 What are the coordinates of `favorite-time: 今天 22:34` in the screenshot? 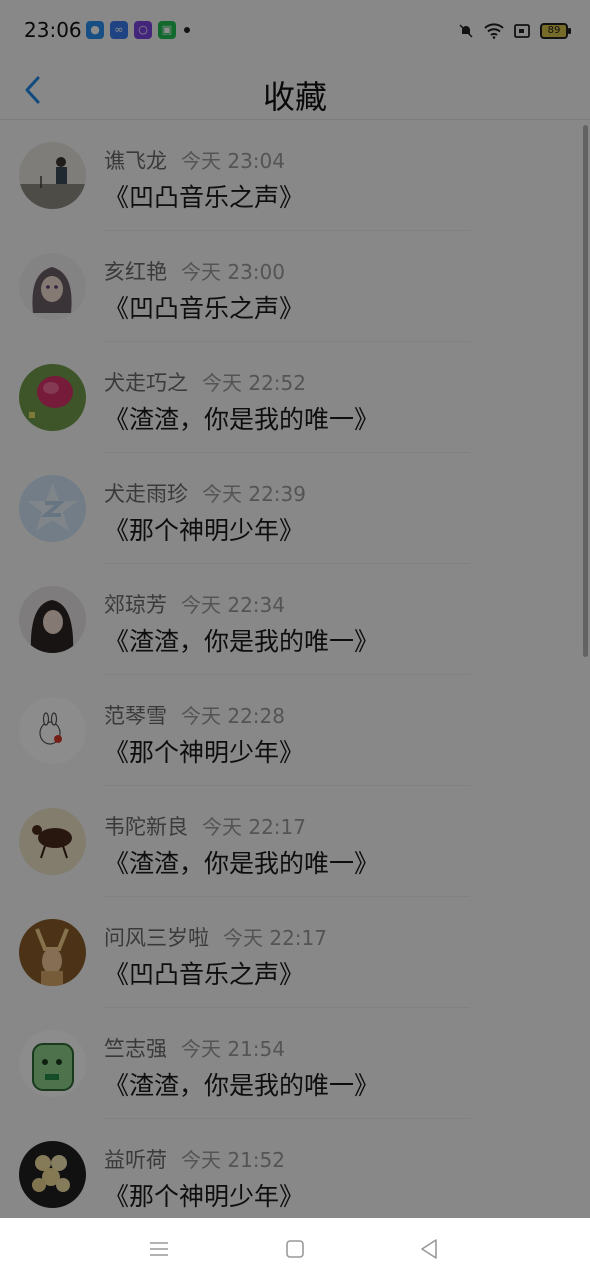 It's located at (233, 605).